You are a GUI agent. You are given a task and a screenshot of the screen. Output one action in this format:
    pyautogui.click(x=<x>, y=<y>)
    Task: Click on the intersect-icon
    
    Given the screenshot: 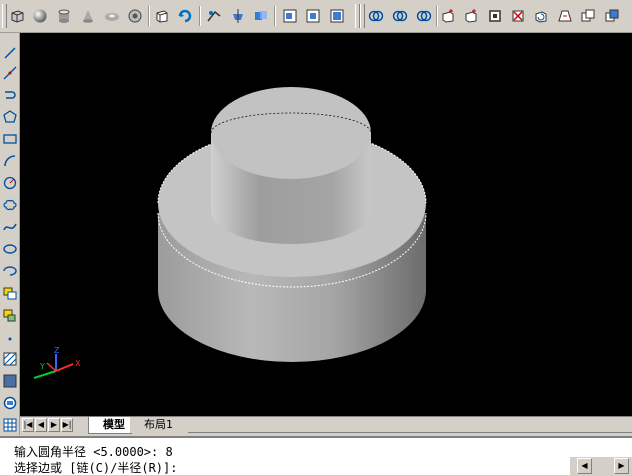 What is the action you would take?
    pyautogui.click(x=424, y=16)
    